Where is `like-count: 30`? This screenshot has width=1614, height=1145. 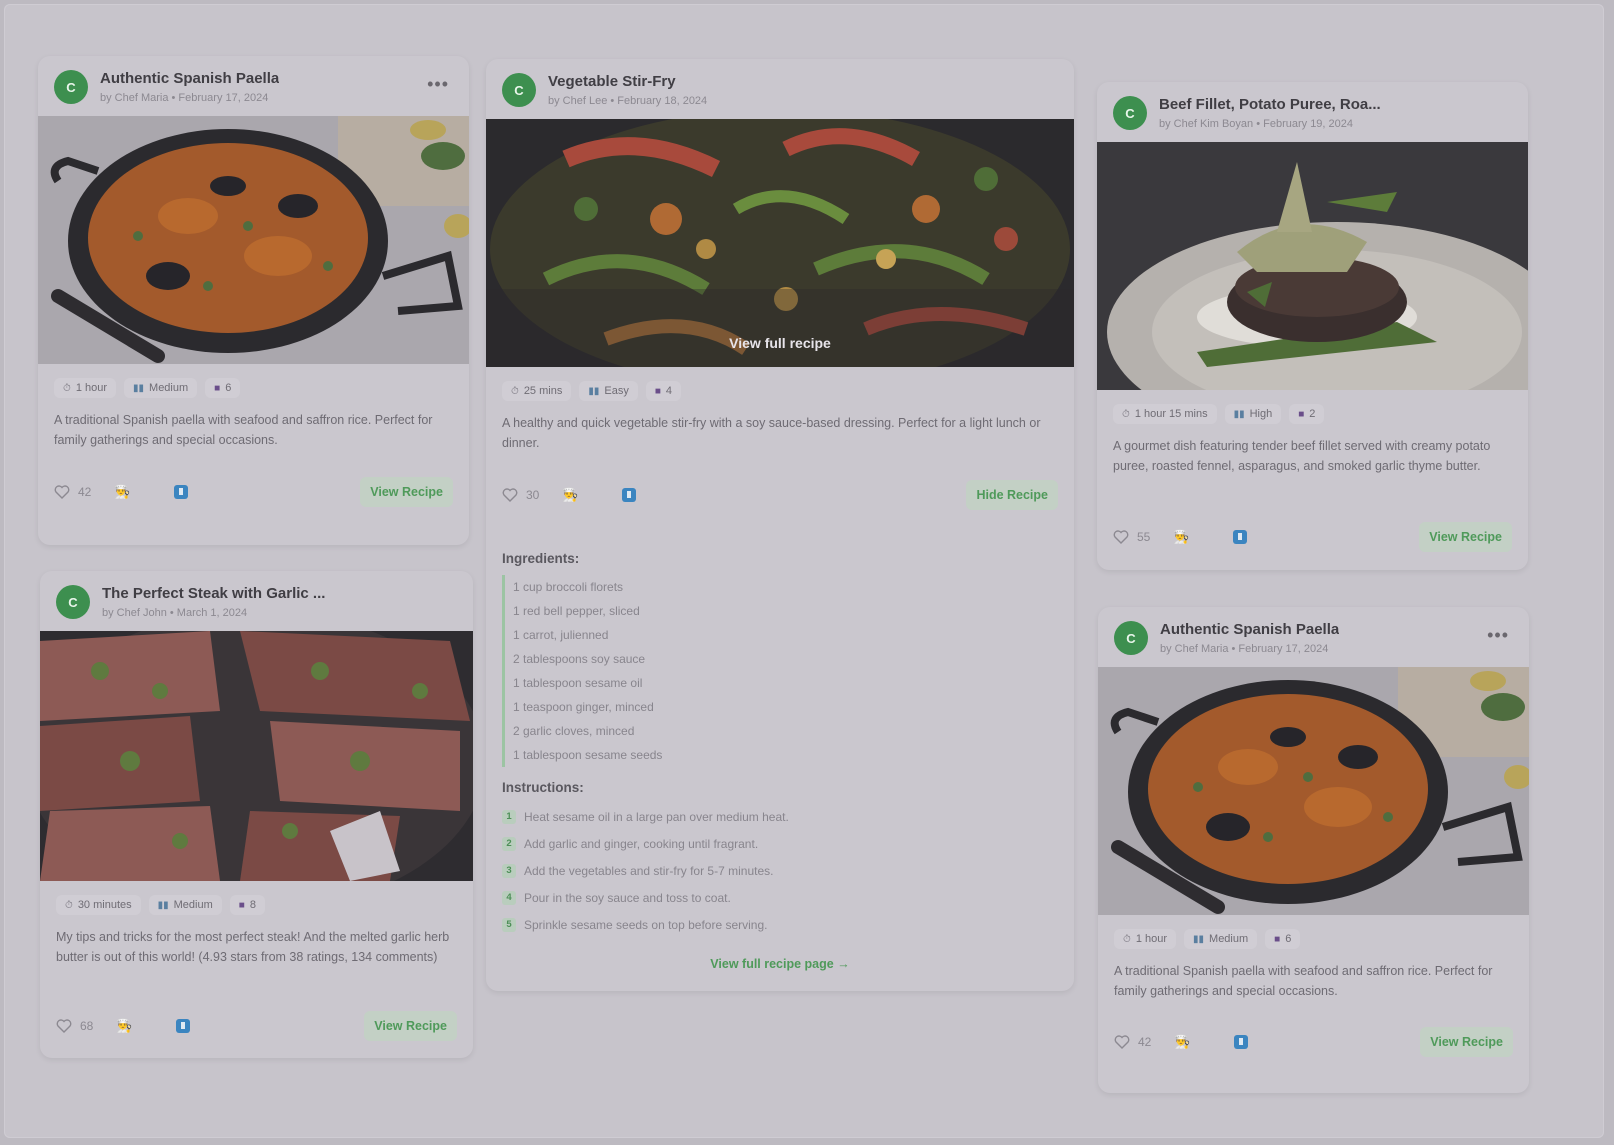
like-count: 30 is located at coordinates (533, 495).